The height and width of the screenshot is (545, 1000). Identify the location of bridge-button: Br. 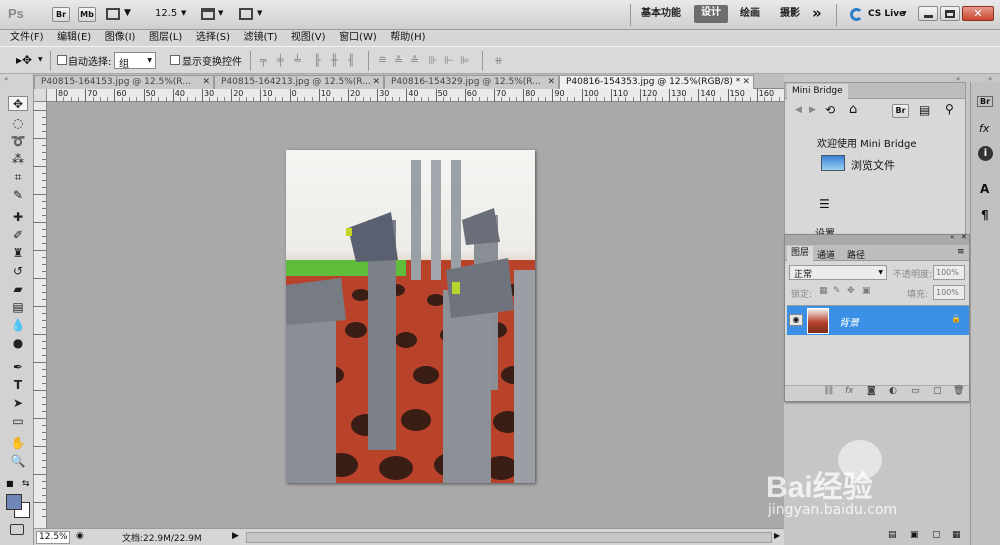
(61, 14).